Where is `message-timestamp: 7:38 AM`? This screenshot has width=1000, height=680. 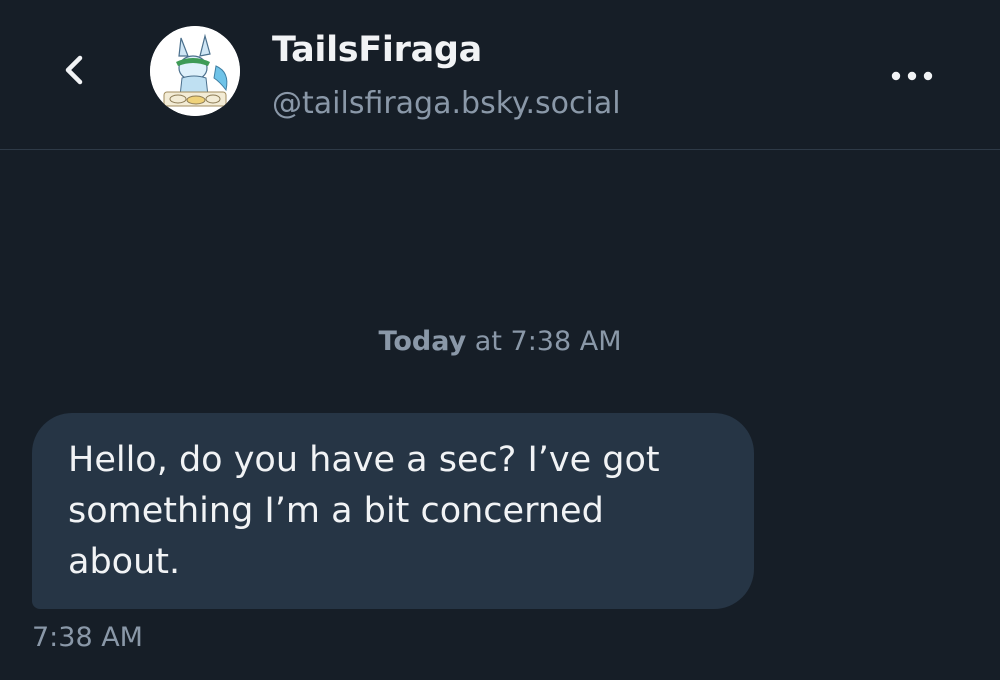 message-timestamp: 7:38 AM is located at coordinates (87, 637).